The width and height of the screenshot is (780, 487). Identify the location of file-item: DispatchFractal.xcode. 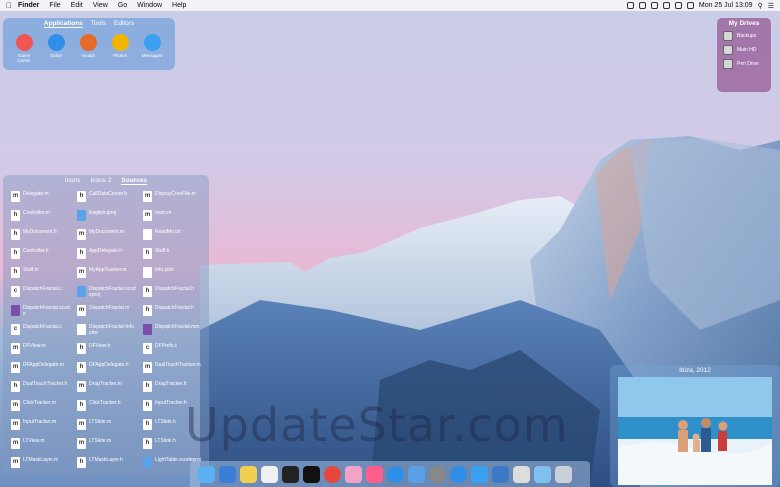
(44, 314).